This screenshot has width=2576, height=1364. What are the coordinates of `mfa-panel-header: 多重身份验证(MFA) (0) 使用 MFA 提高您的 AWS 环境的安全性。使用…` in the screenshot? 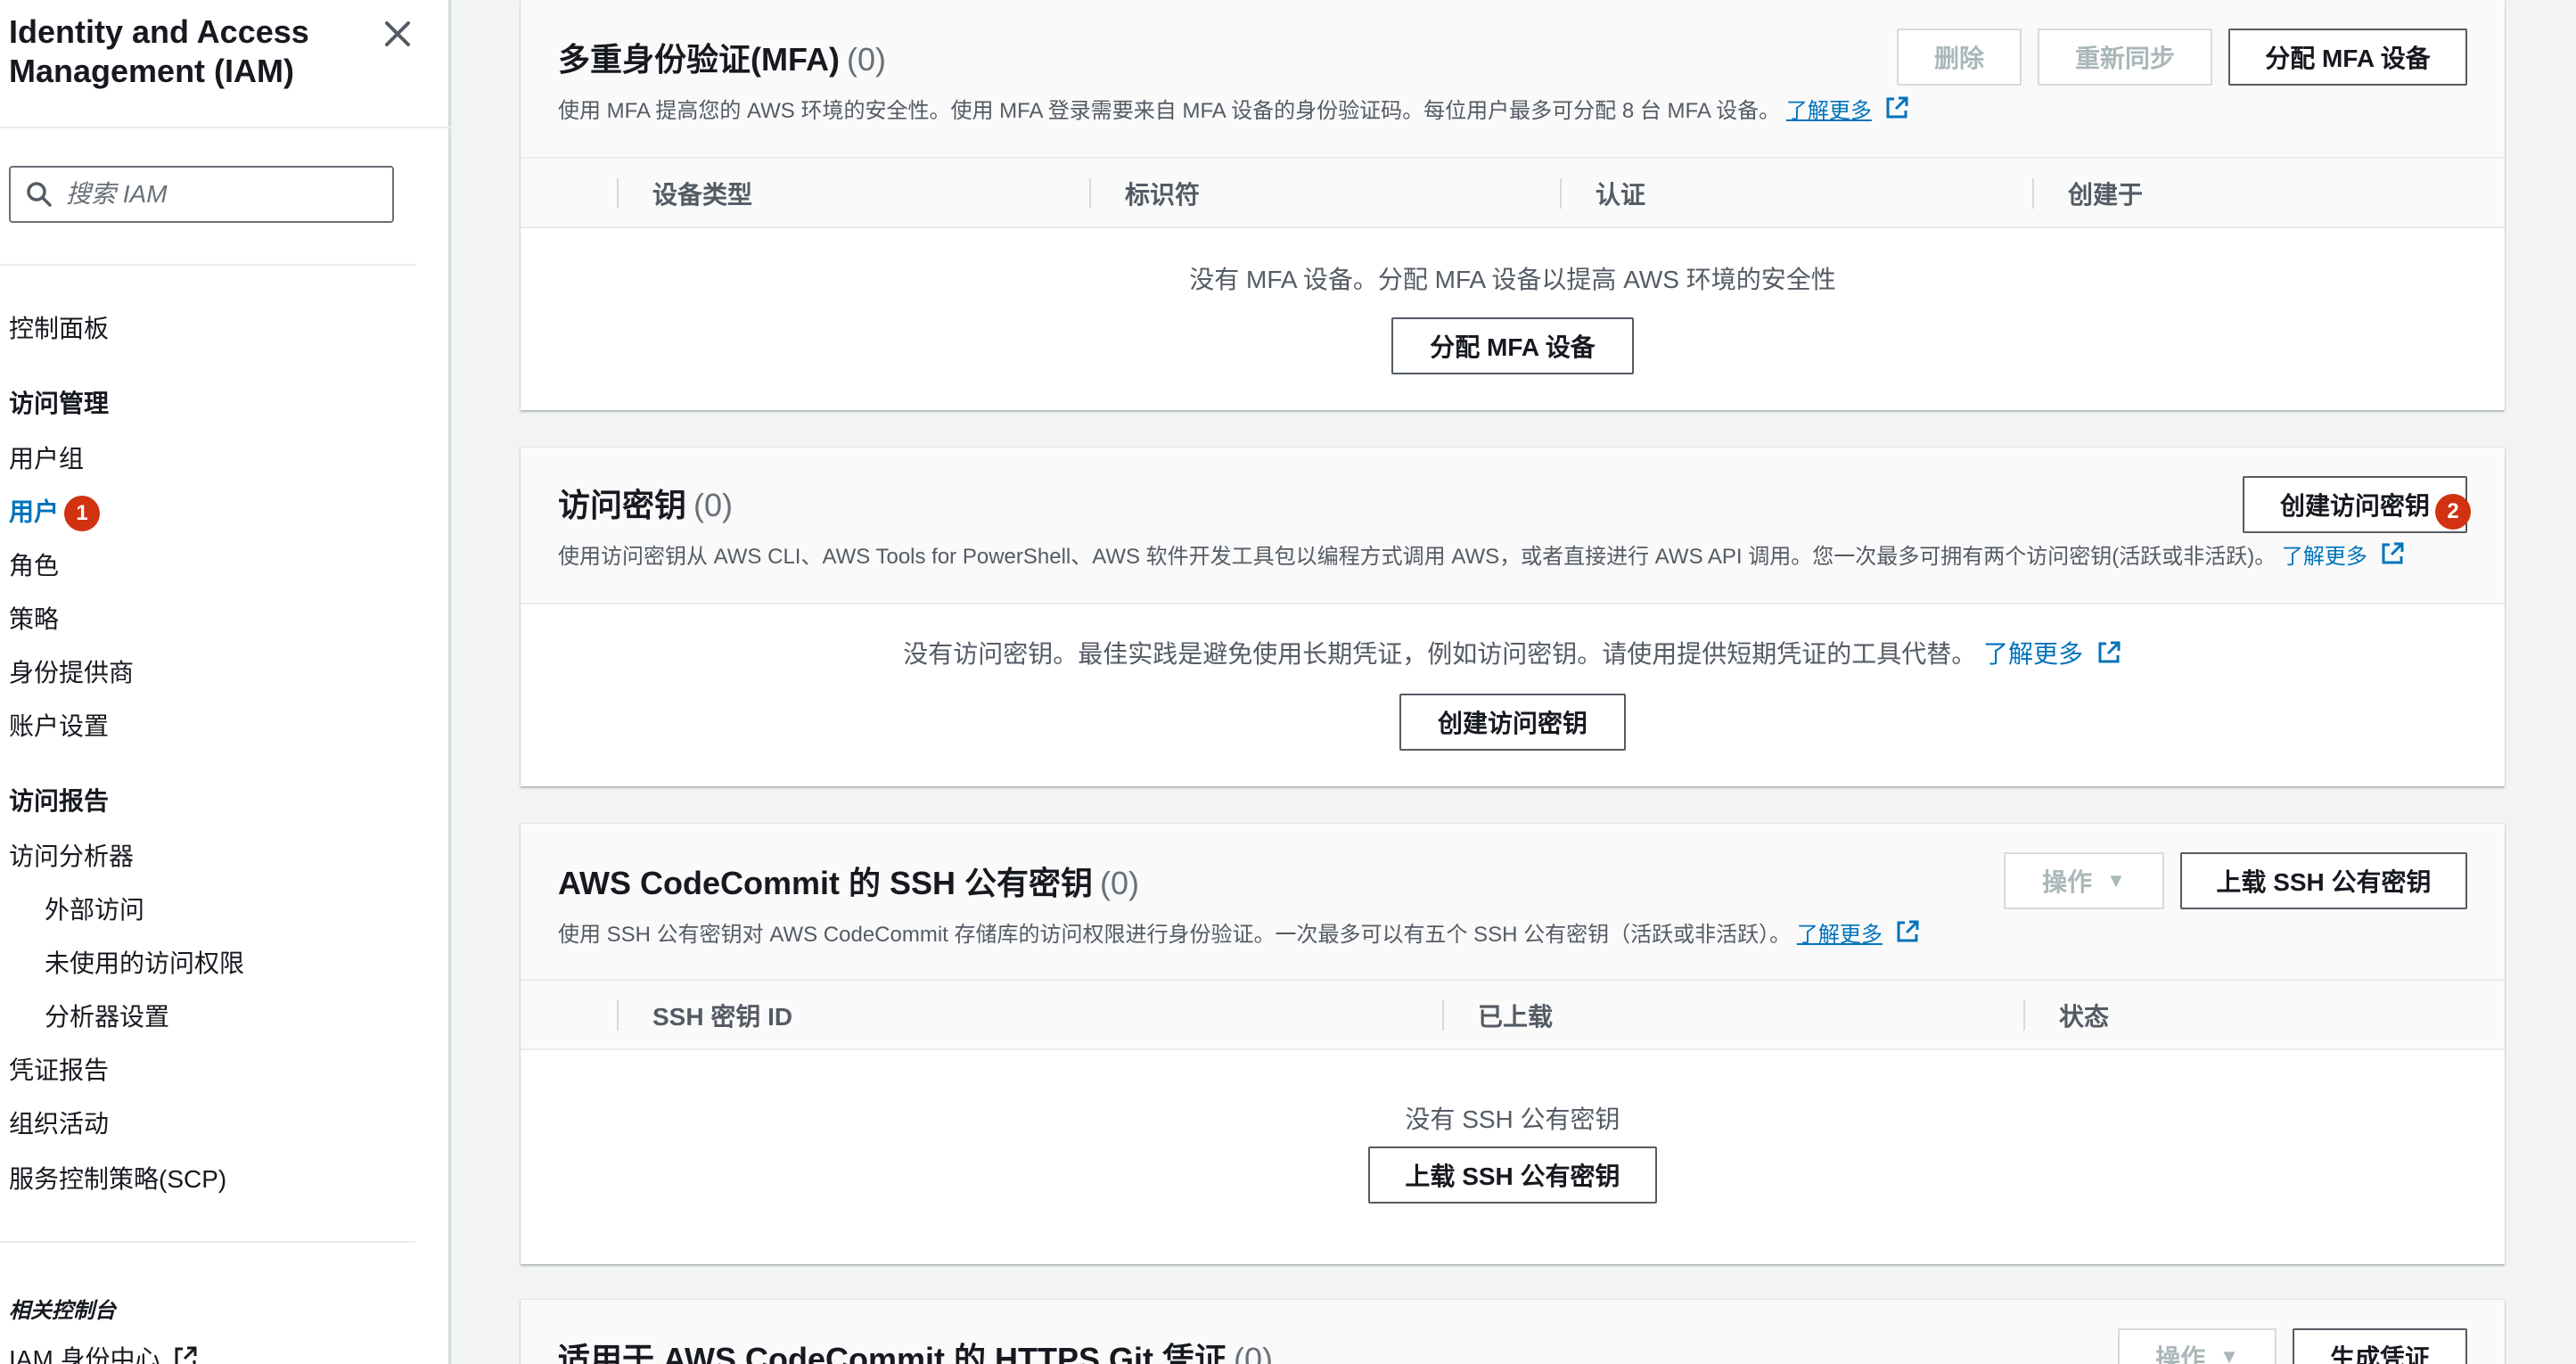 It's located at (1513, 79).